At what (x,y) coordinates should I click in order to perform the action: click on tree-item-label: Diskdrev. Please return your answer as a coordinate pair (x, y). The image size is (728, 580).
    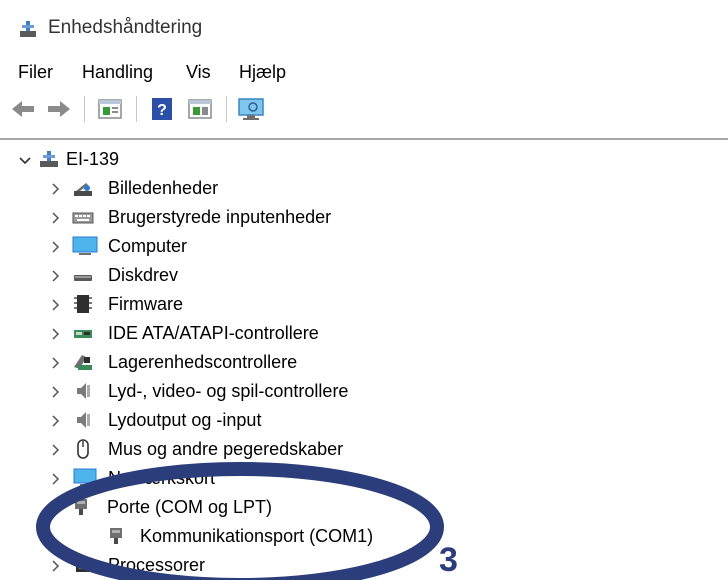
    Looking at the image, I should click on (143, 275).